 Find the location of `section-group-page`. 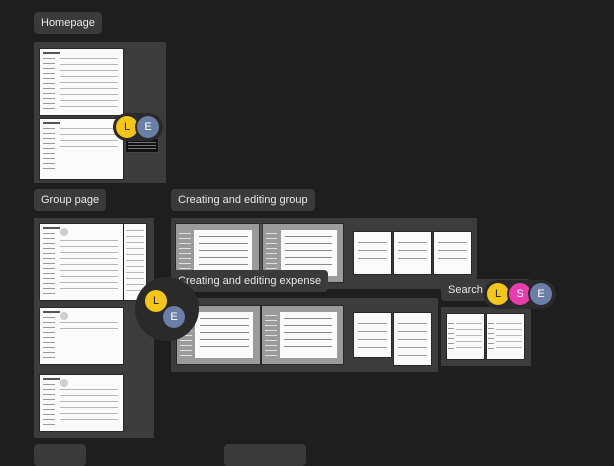

section-group-page is located at coordinates (94, 328).